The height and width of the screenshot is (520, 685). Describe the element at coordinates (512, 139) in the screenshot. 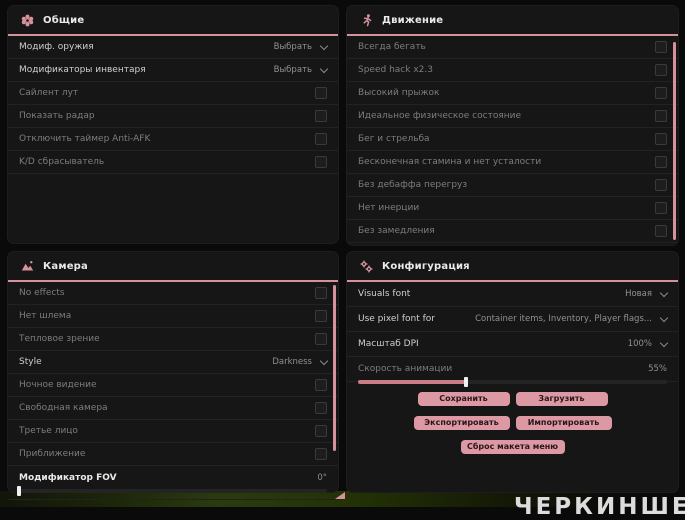

I see `row-run-and-shoot: Бег и стрельба` at that location.